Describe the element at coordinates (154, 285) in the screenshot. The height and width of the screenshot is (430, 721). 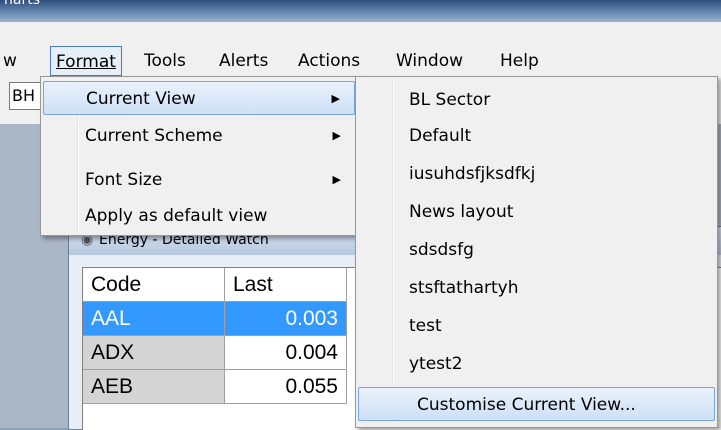
I see `column-header-code: Code` at that location.